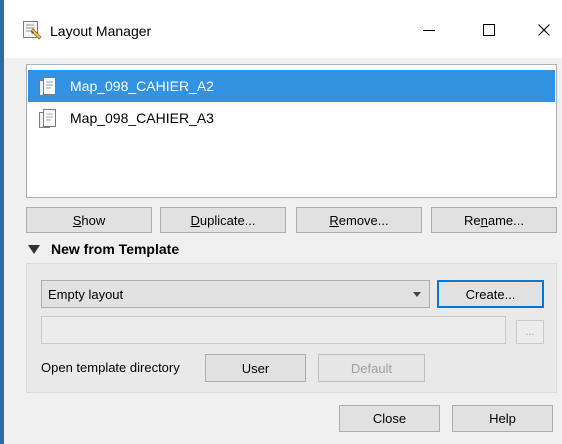 Image resolution: width=562 pixels, height=444 pixels. I want to click on close-button: Close, so click(389, 418).